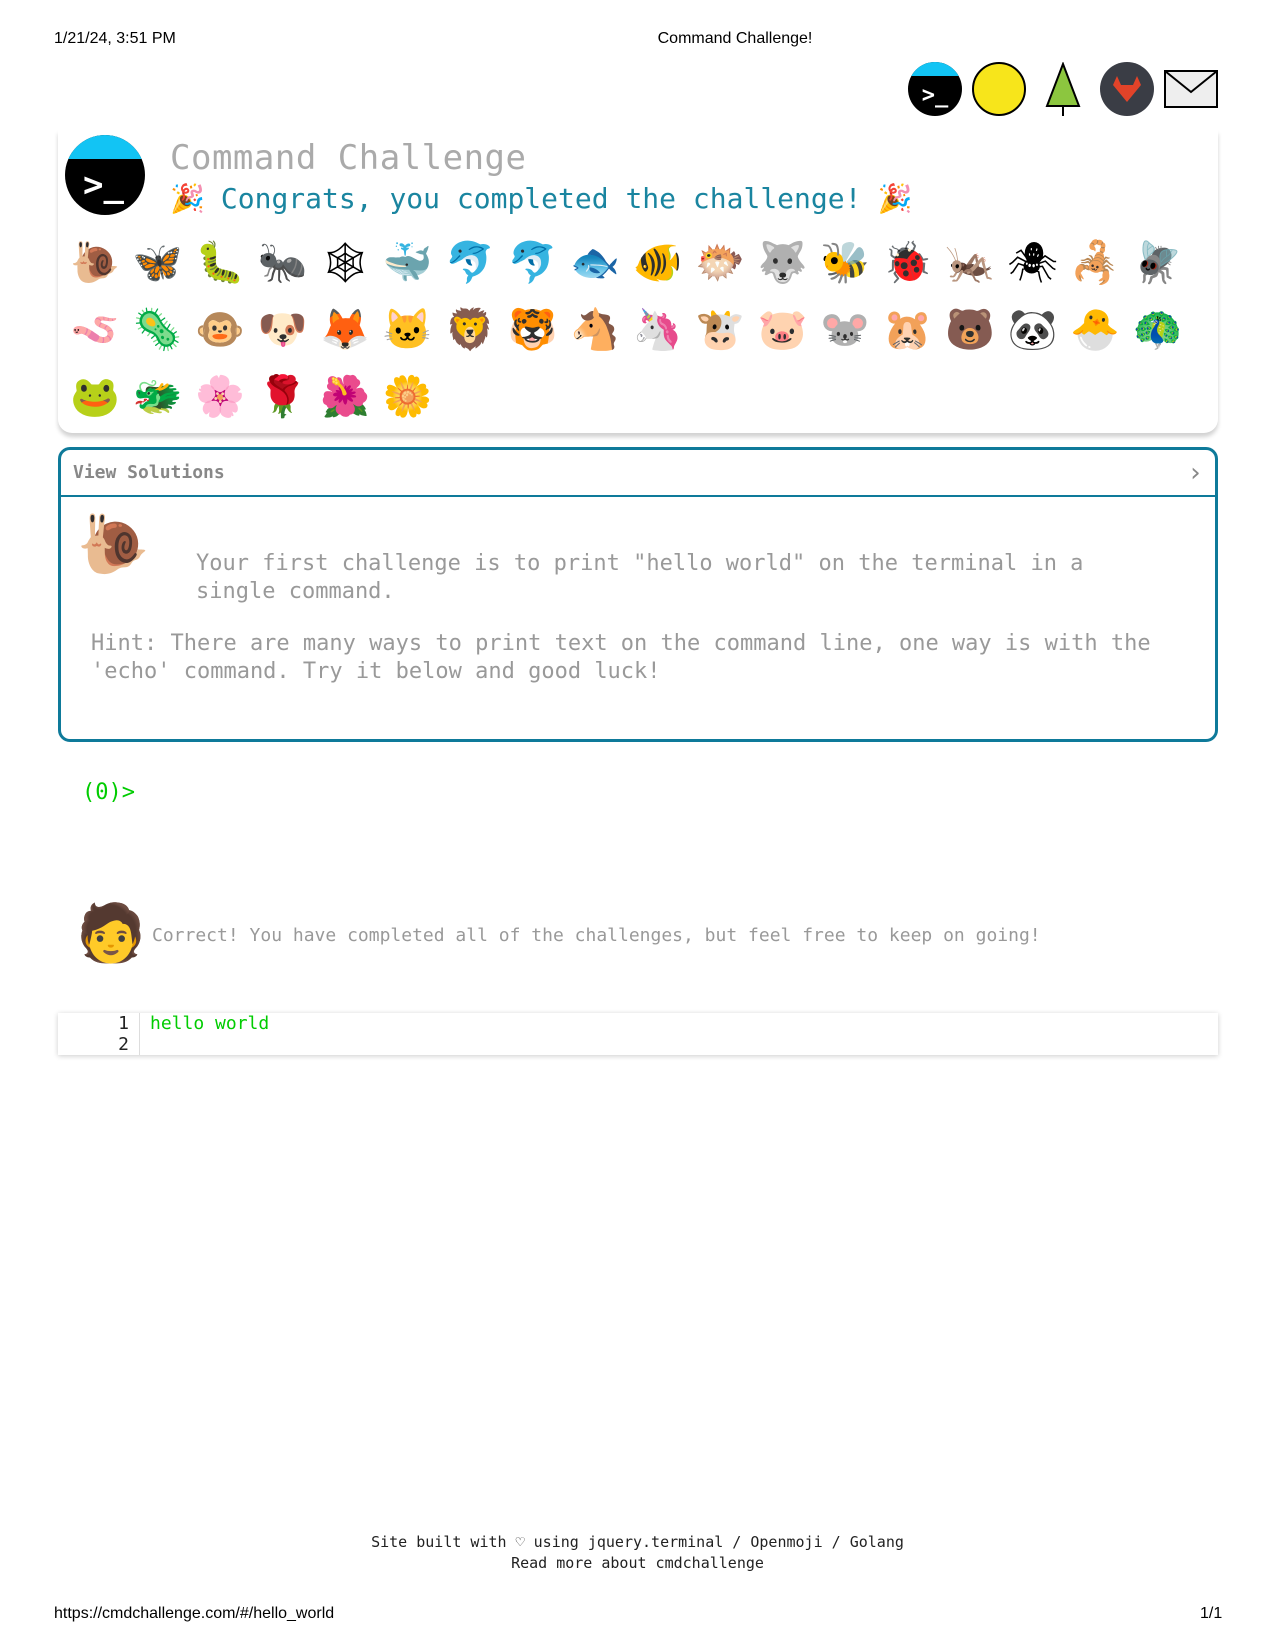  Describe the element at coordinates (407, 263) in the screenshot. I see `badge-icon: 🐳` at that location.